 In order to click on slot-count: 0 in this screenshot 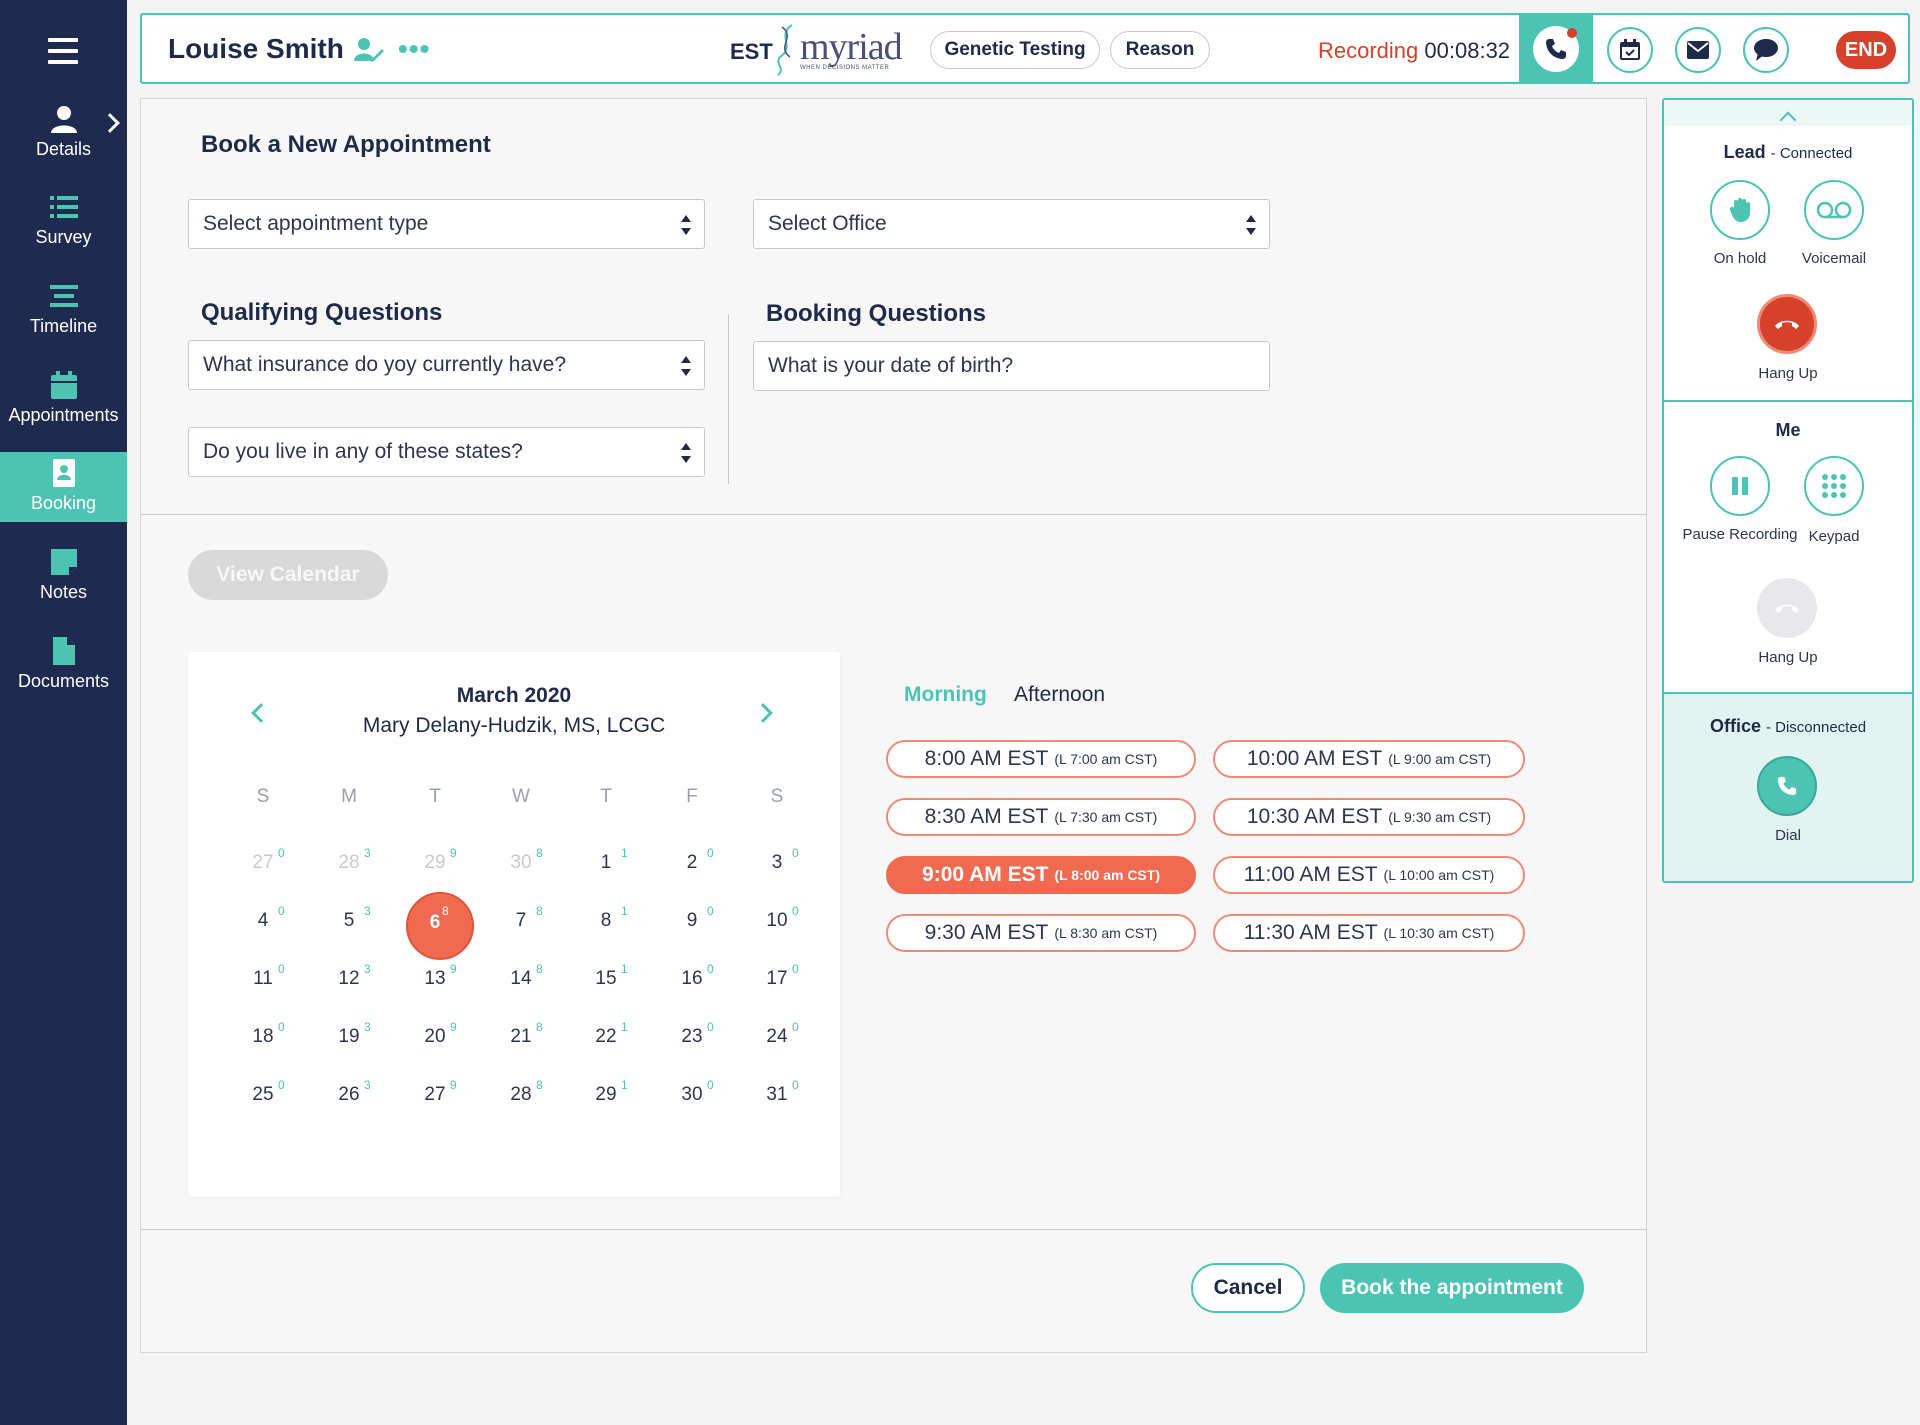, I will do `click(281, 911)`.